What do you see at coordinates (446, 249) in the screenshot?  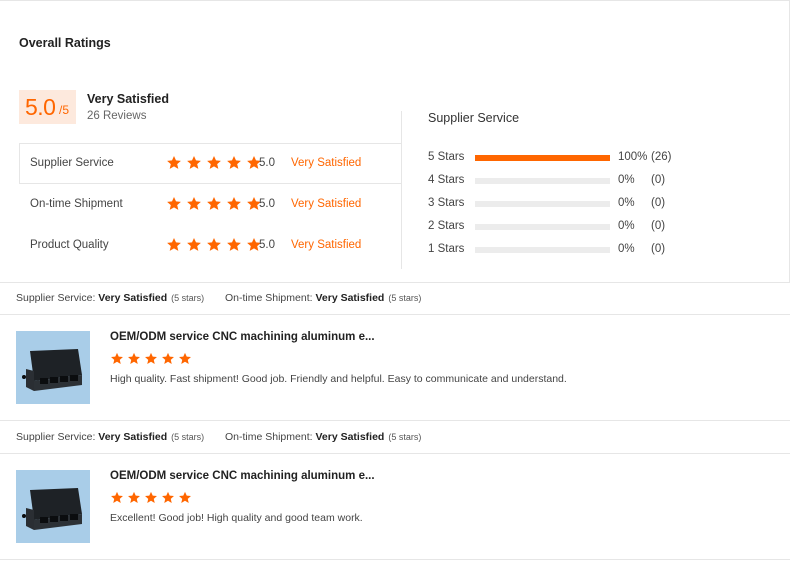 I see `distribution-label: 1 Stars` at bounding box center [446, 249].